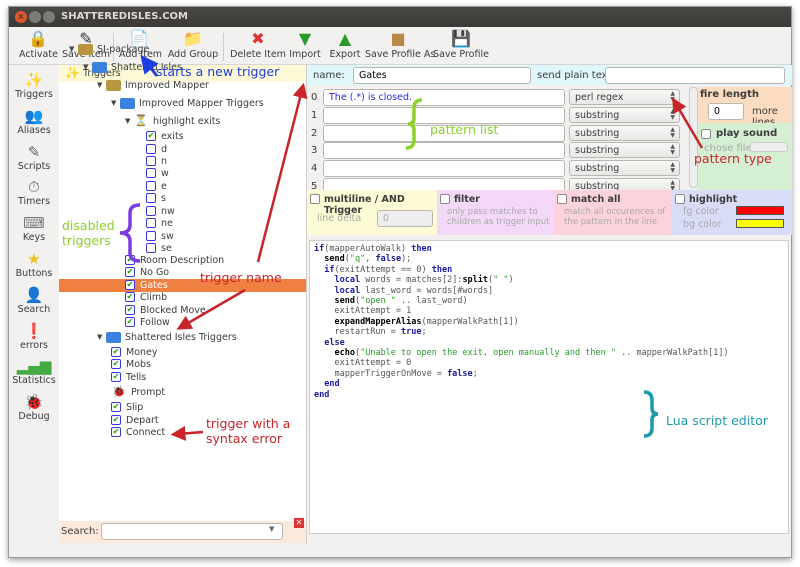  I want to click on annotation-disabled-1: disabled, so click(88, 225).